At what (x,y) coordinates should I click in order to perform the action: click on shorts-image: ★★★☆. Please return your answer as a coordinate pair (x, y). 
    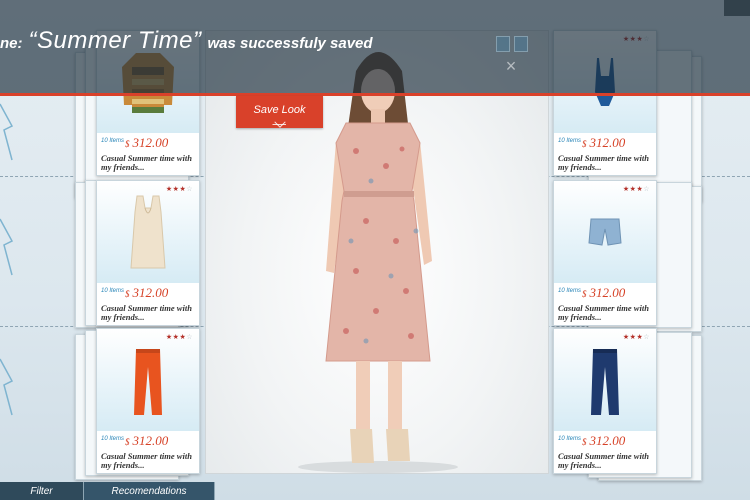
    Looking at the image, I should click on (605, 232).